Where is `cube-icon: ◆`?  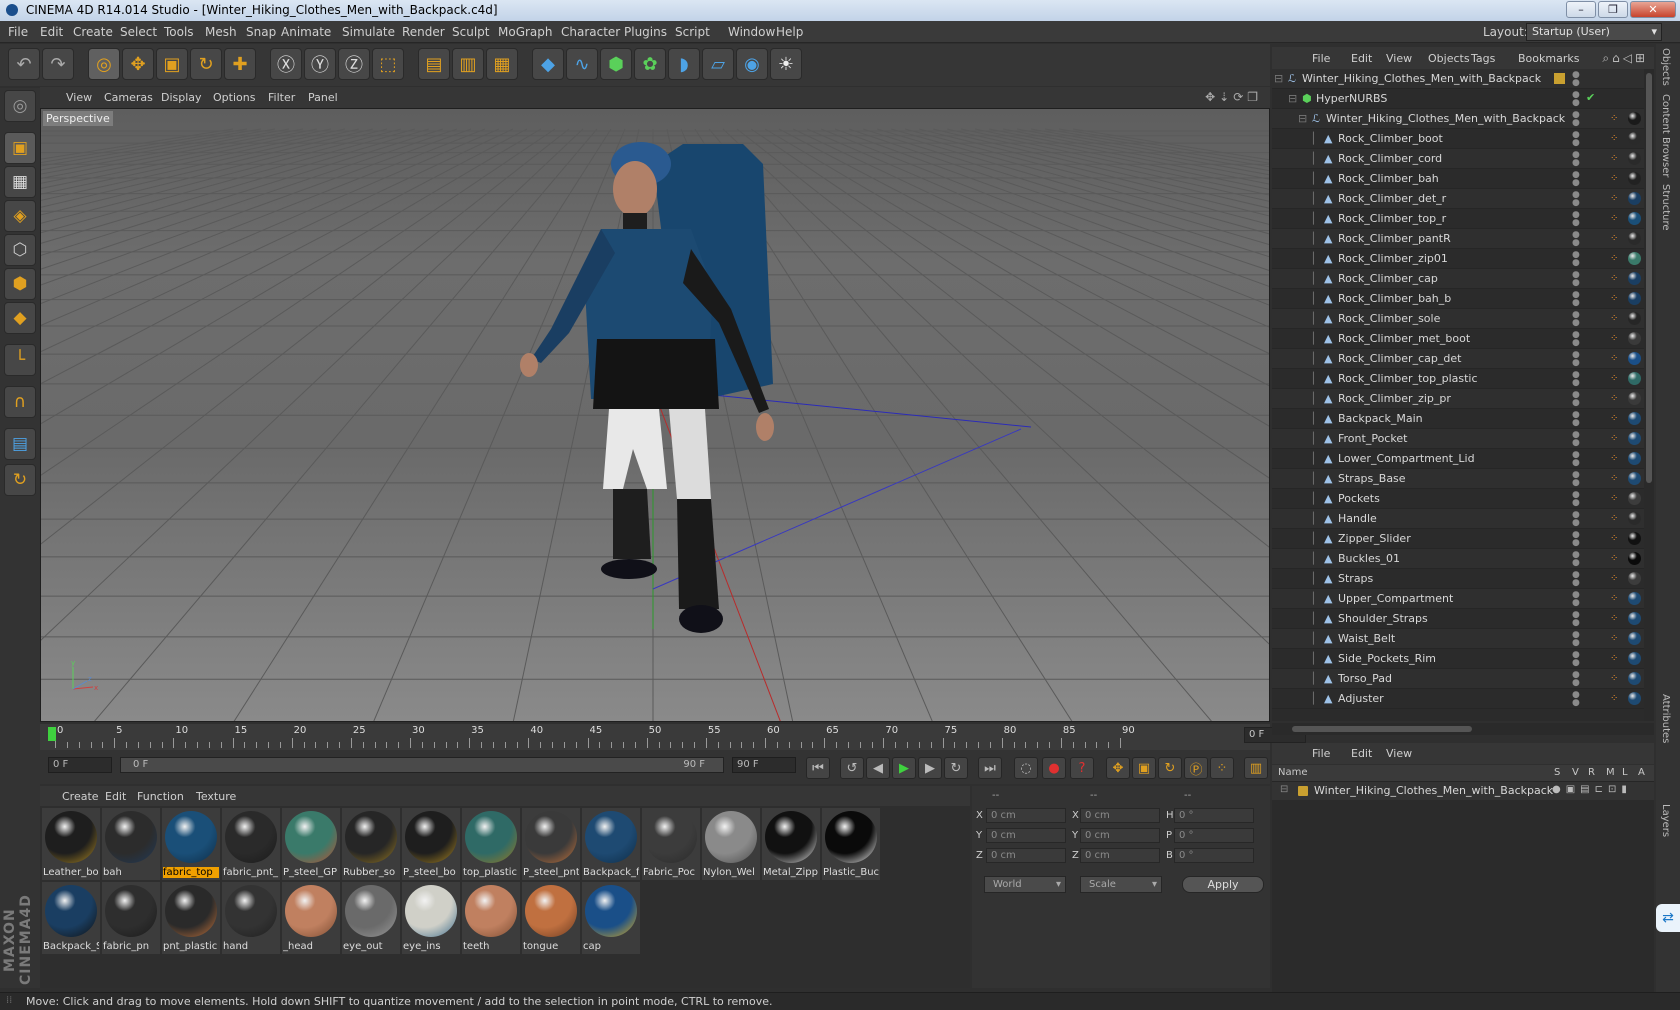 cube-icon: ◆ is located at coordinates (548, 64).